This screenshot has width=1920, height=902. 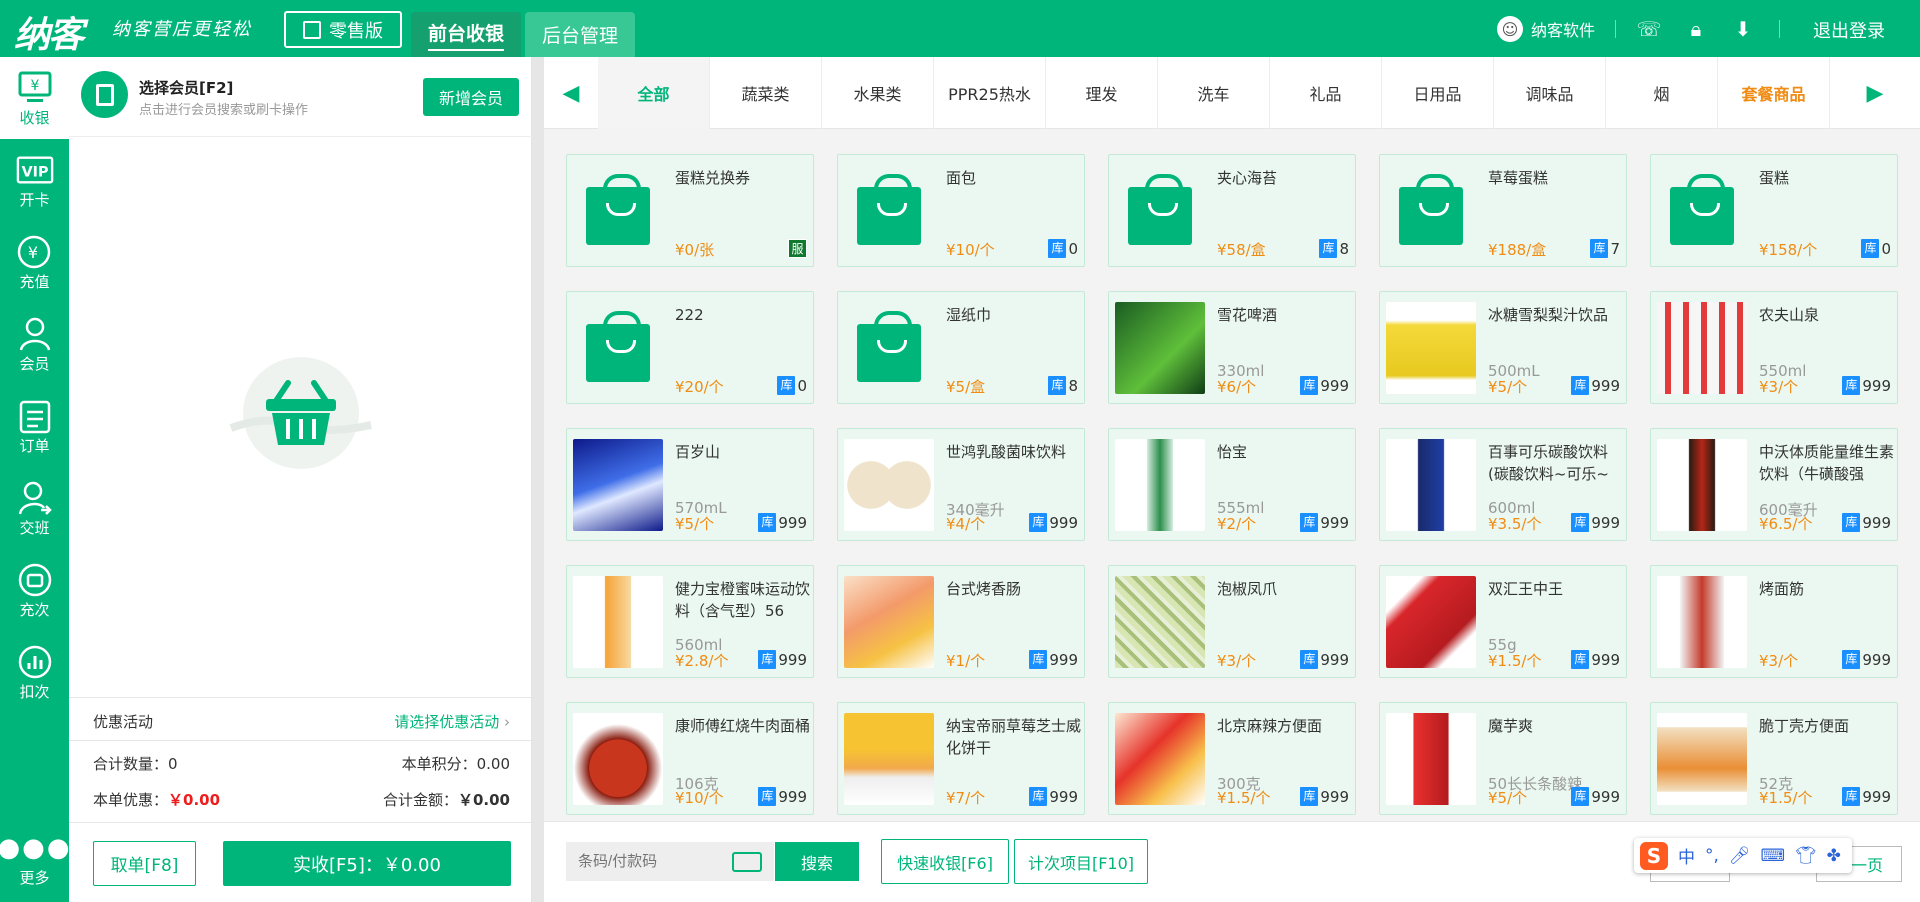 I want to click on microphone-icon: 🎤︎, so click(x=1740, y=856).